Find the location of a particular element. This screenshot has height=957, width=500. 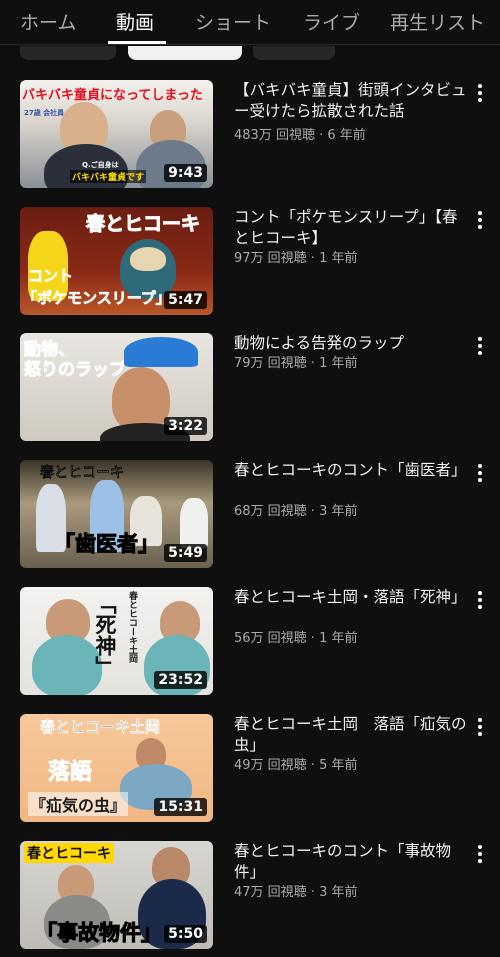

video-thumbnail: 春とヒコーキ 「事故物件」 5:50 is located at coordinates (116, 895).